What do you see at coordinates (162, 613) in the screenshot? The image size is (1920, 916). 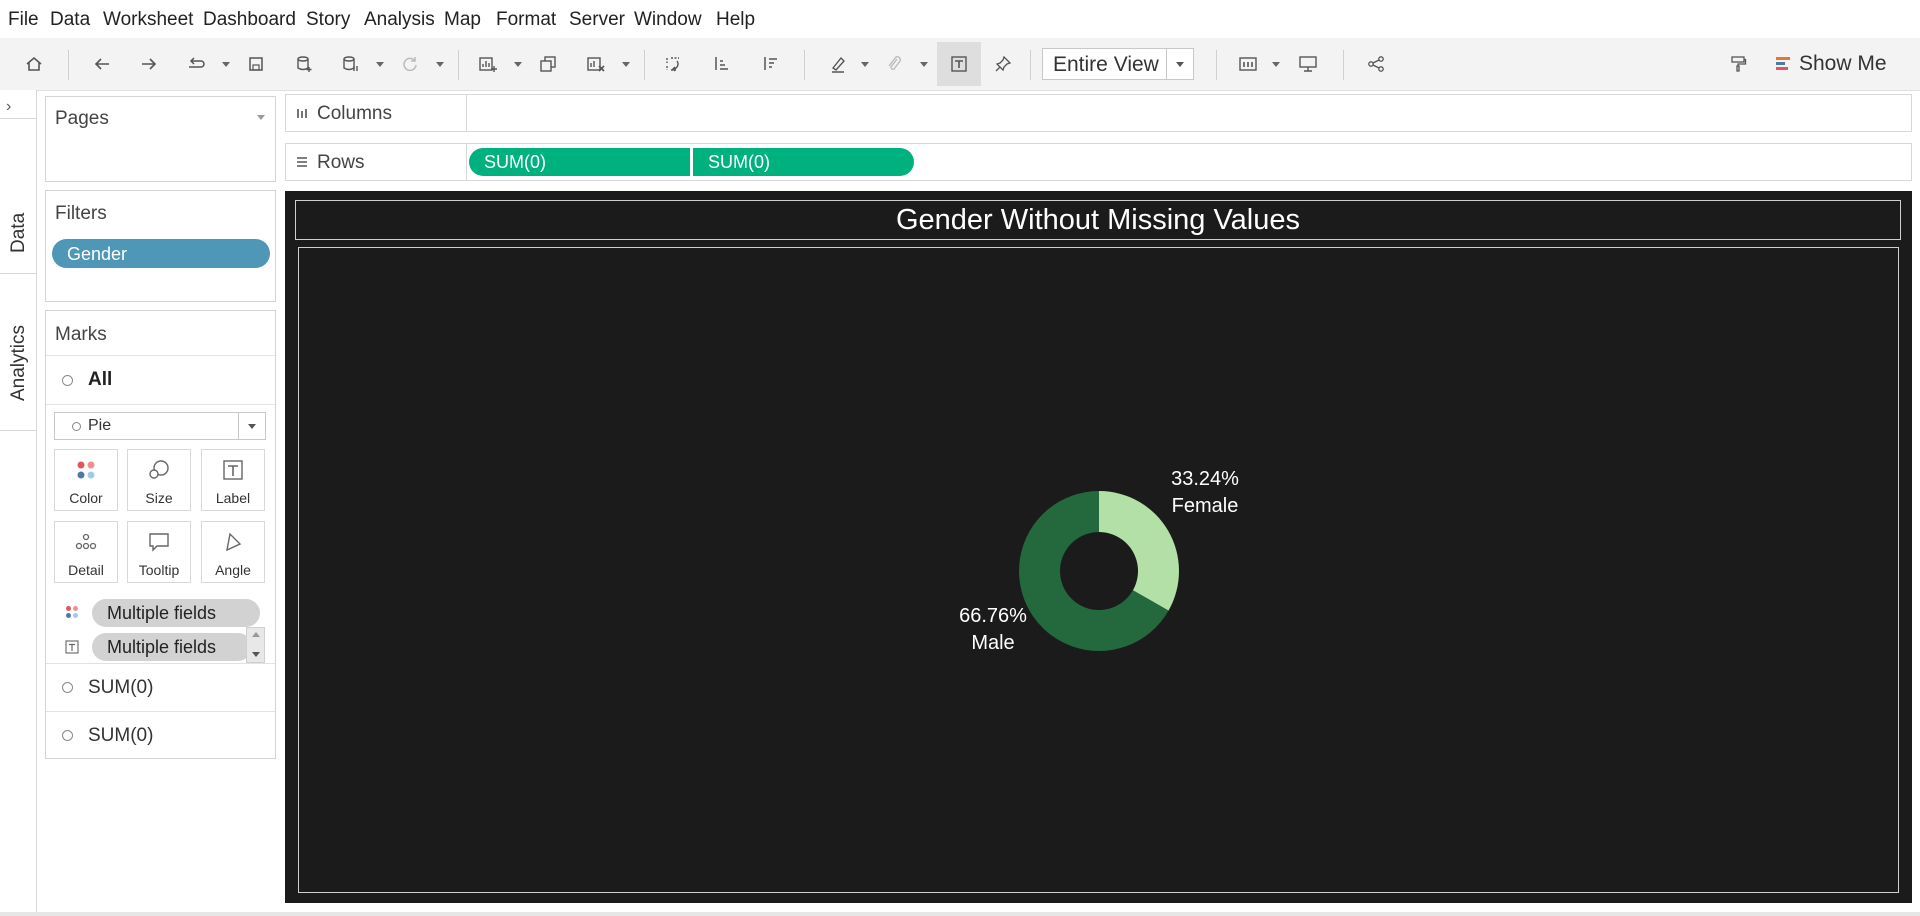 I see `color-field-label: Multiple fields` at bounding box center [162, 613].